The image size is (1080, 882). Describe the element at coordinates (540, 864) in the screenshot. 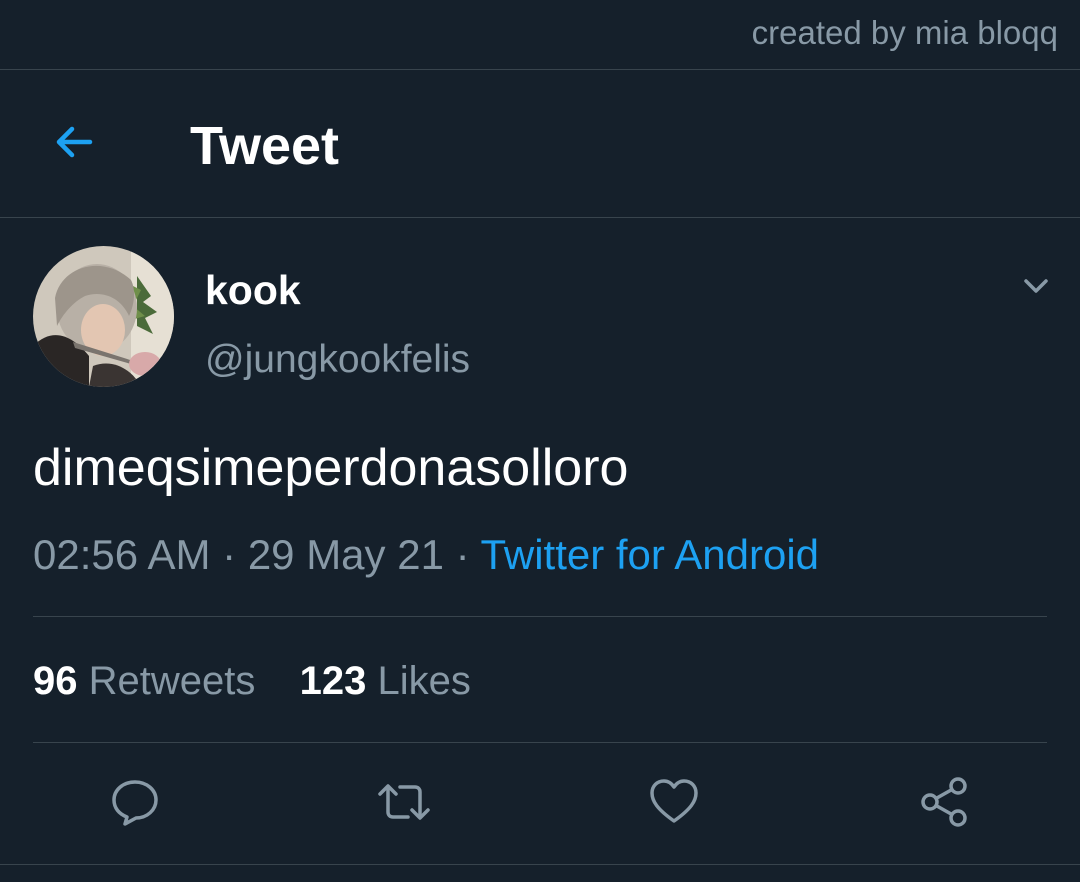

I see `bottom-divider` at that location.